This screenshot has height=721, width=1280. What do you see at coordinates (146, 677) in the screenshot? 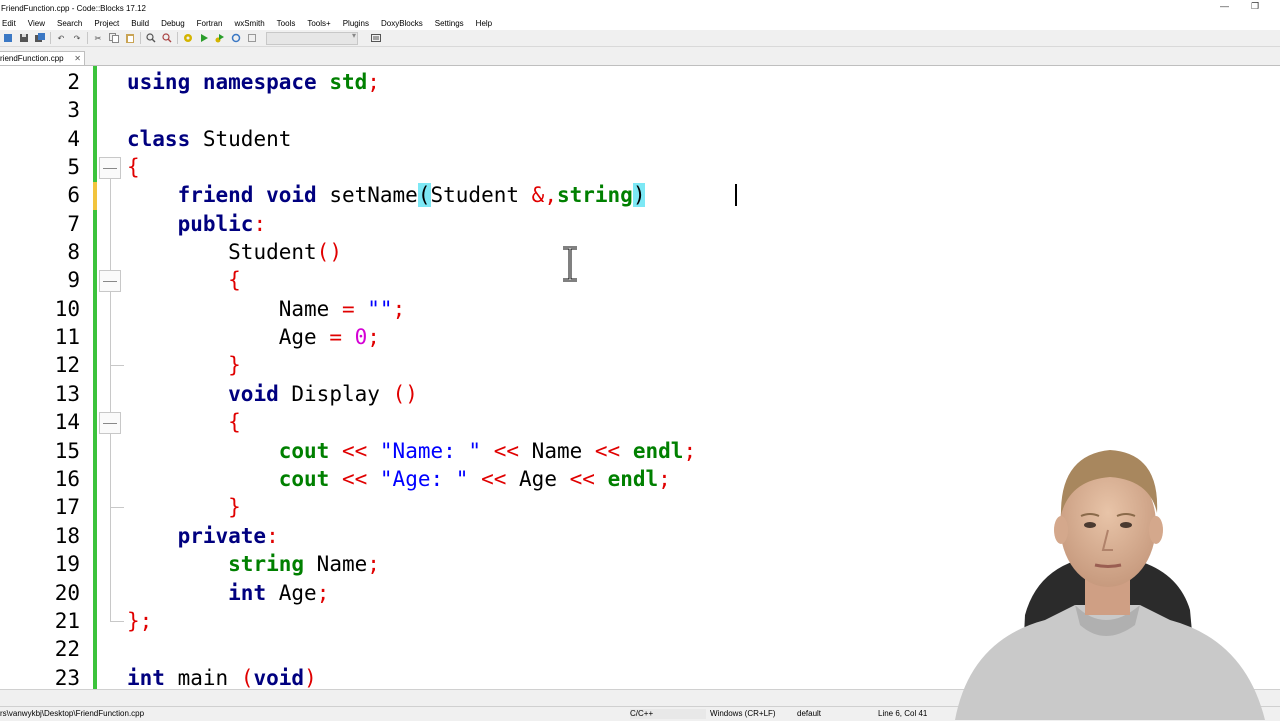
I see `token: int` at bounding box center [146, 677].